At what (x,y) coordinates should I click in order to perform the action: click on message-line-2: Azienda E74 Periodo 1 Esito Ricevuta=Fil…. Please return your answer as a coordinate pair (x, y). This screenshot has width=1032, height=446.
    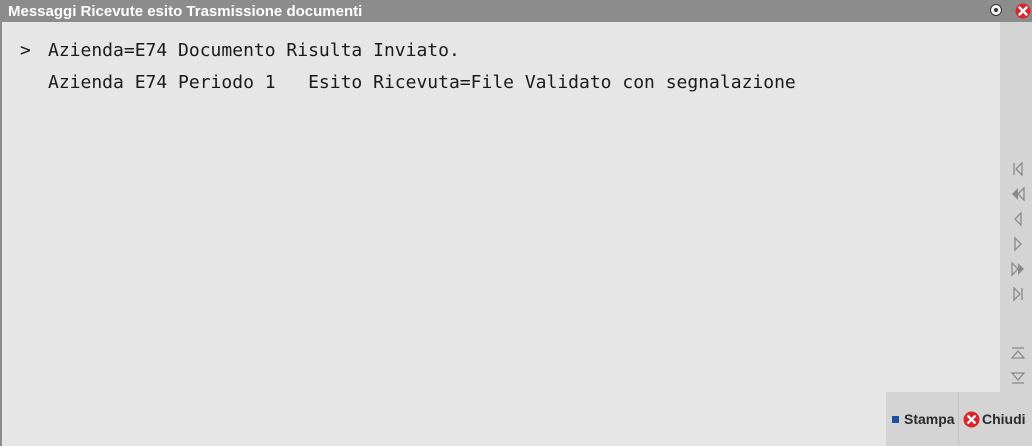
    Looking at the image, I should click on (422, 82).